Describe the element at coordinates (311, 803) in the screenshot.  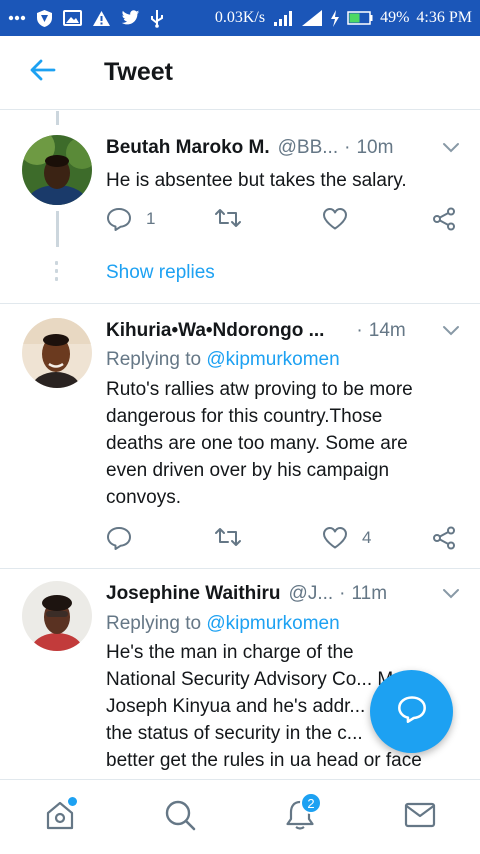
I see `notifications-badge: 2` at that location.